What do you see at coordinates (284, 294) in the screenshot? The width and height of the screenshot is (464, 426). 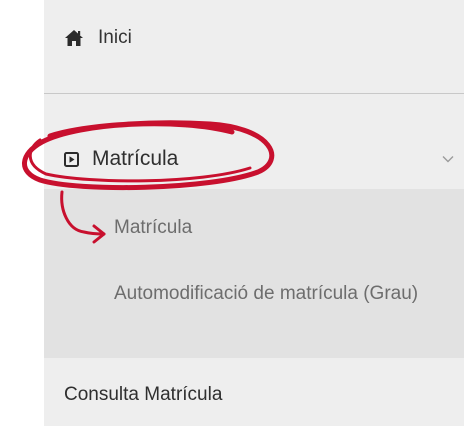 I see `submenu-item-automodificacio: Automodificació de matrícula (Grau)` at bounding box center [284, 294].